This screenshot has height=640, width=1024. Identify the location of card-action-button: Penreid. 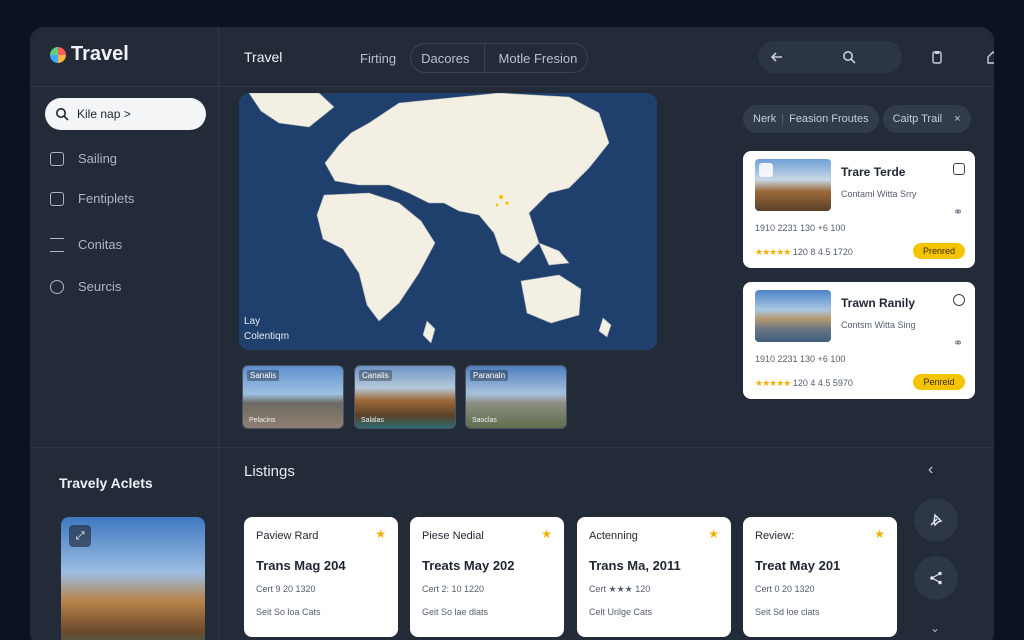
(939, 382).